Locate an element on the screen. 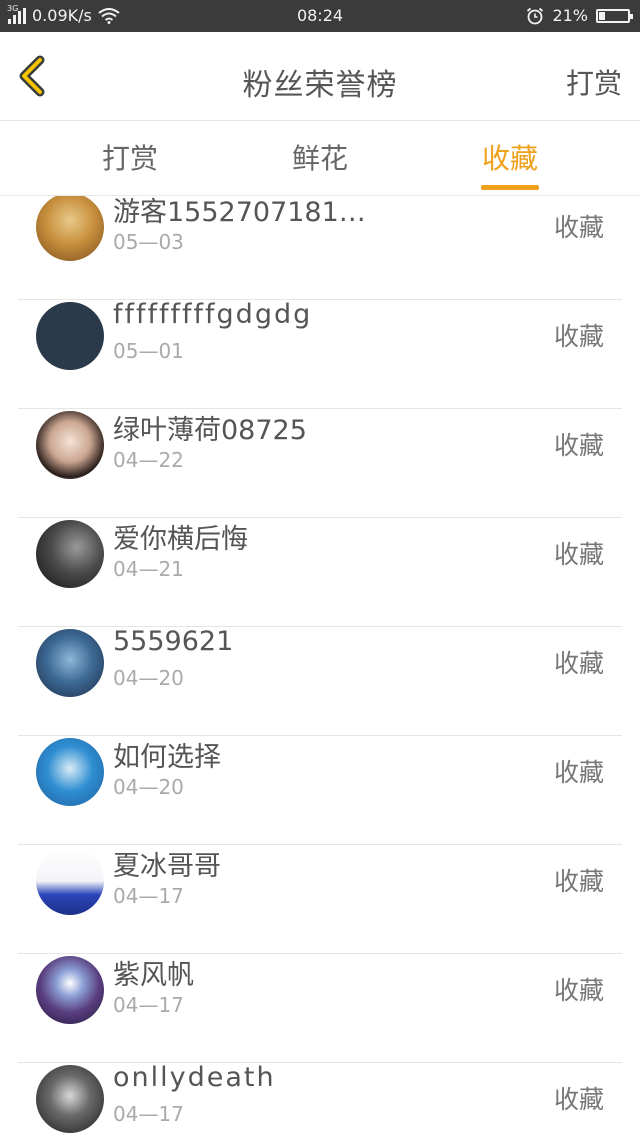 This screenshot has width=640, height=1138. fan-date: 04—22 is located at coordinates (148, 460).